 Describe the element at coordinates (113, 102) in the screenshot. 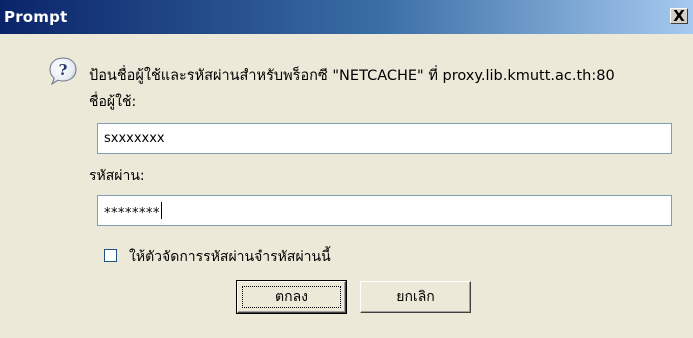

I see `username-label: ชื่อผู้ใช้:` at that location.